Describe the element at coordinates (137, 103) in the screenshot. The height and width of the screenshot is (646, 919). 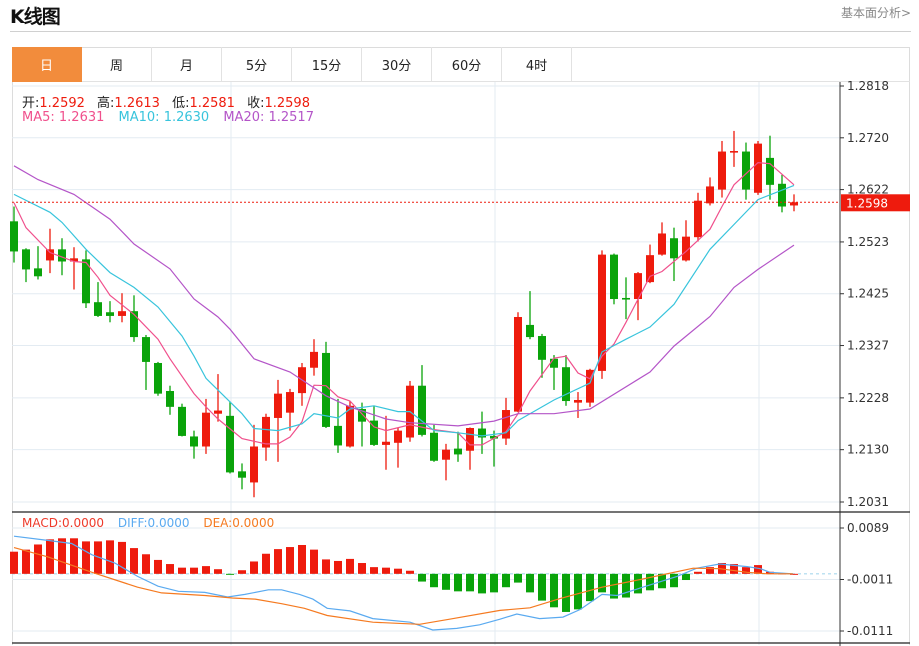
I see `high-value: 1.2613` at that location.